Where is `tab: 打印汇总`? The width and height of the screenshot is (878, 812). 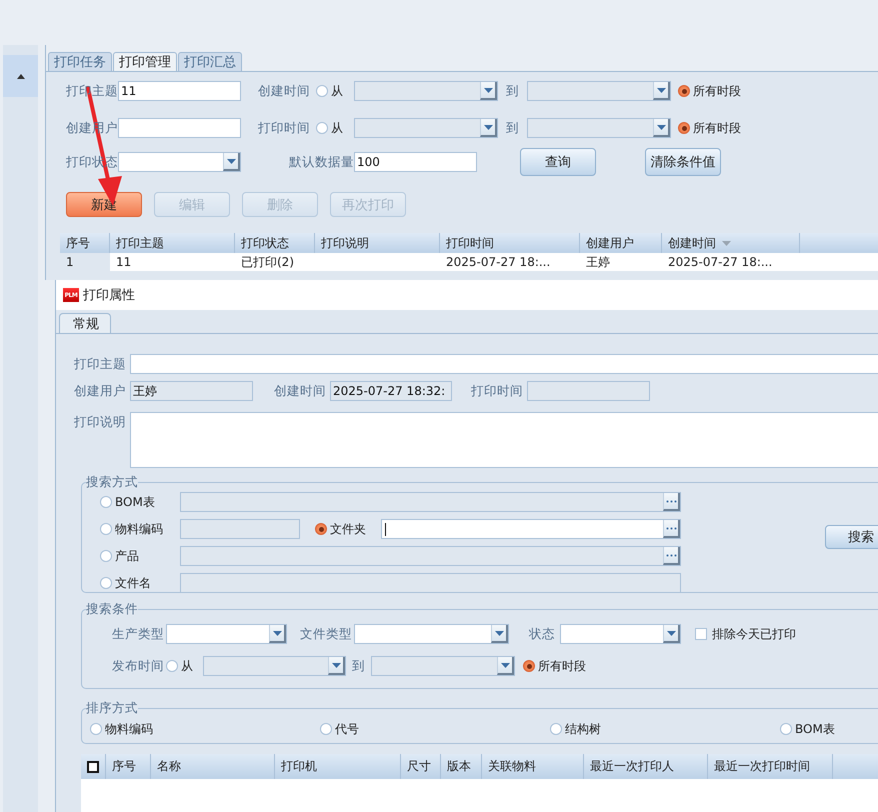 tab: 打印汇总 is located at coordinates (210, 61).